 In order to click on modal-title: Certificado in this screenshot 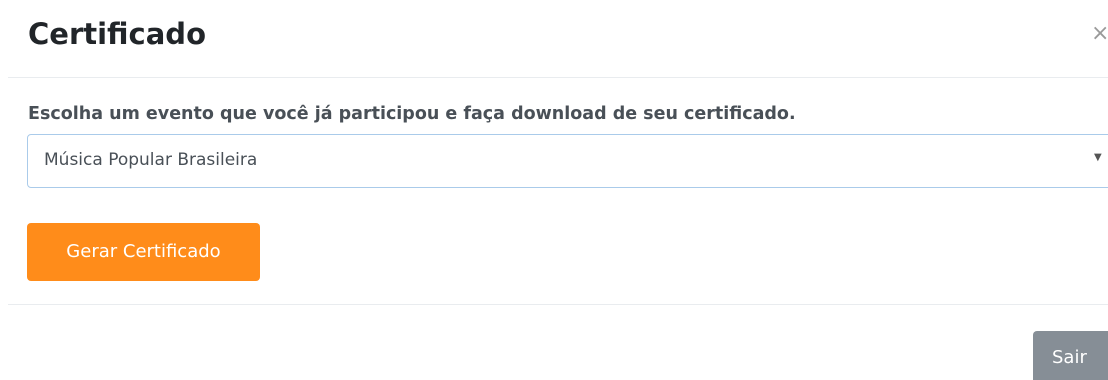, I will do `click(117, 34)`.